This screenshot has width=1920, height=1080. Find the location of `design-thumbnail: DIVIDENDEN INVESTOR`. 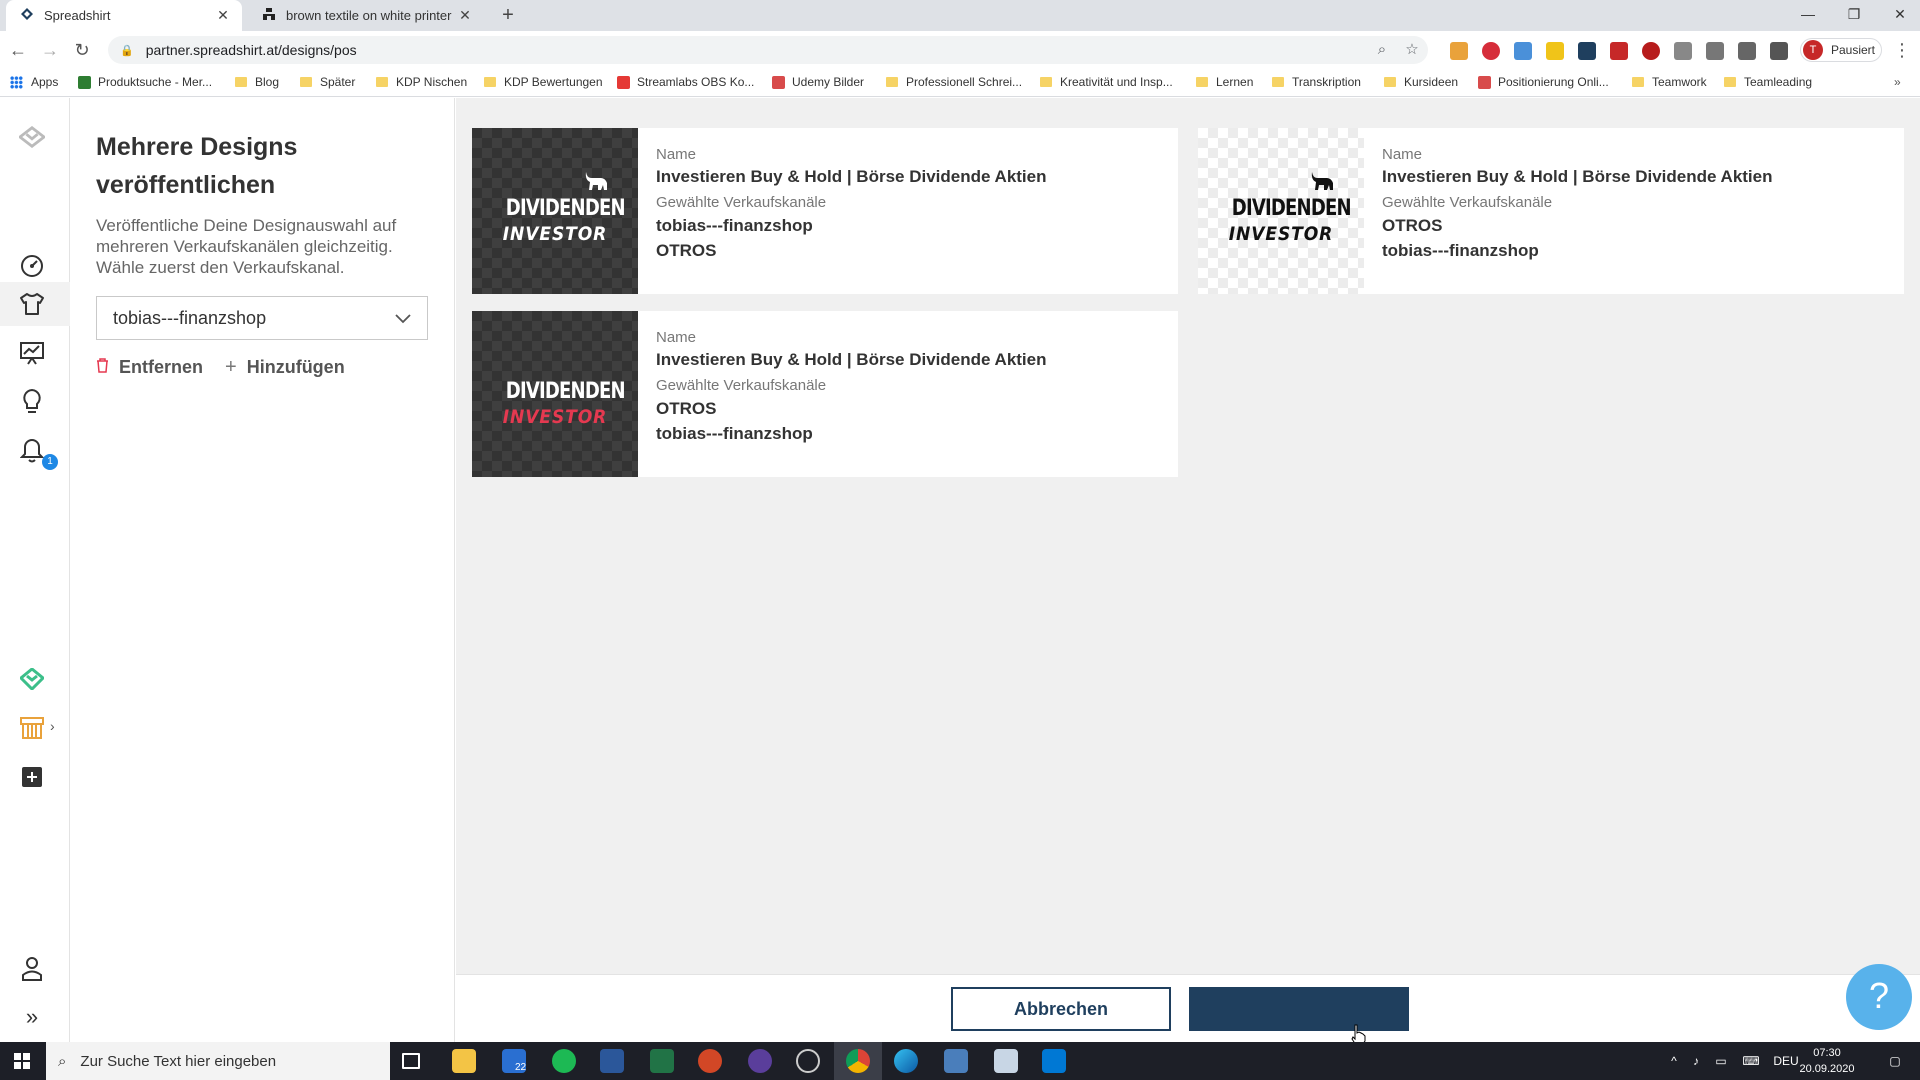

design-thumbnail: DIVIDENDEN INVESTOR is located at coordinates (1281, 211).